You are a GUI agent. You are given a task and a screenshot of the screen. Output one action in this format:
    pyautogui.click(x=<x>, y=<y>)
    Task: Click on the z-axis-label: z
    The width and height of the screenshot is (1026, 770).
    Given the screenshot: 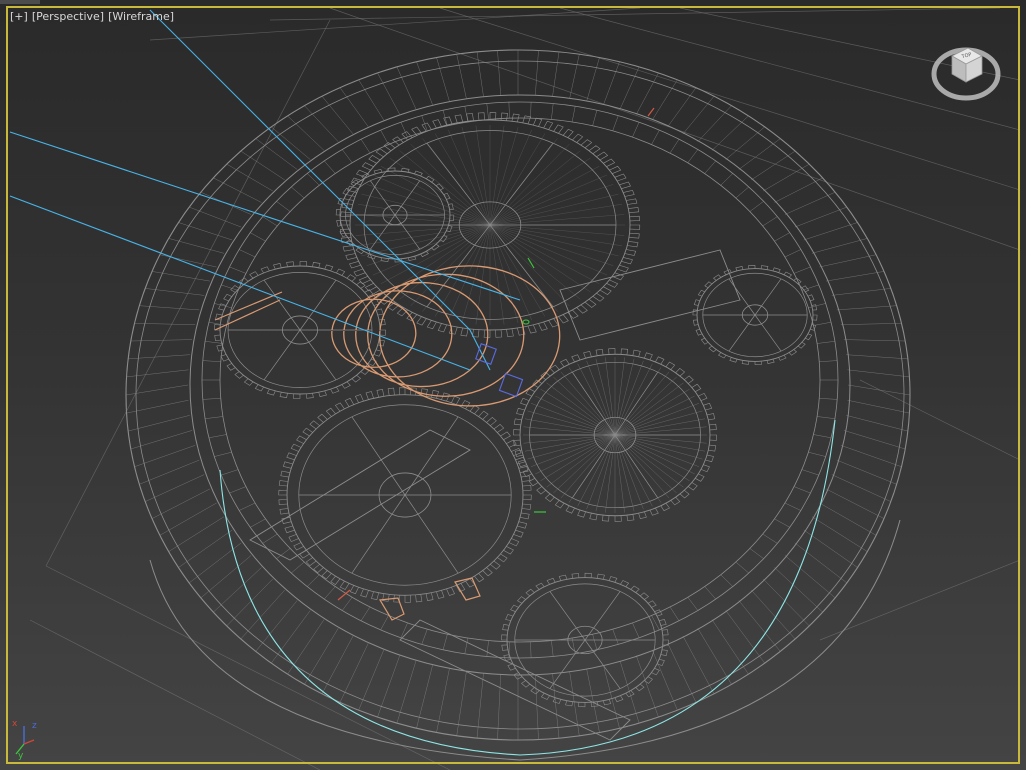 What is the action you would take?
    pyautogui.click(x=34, y=726)
    